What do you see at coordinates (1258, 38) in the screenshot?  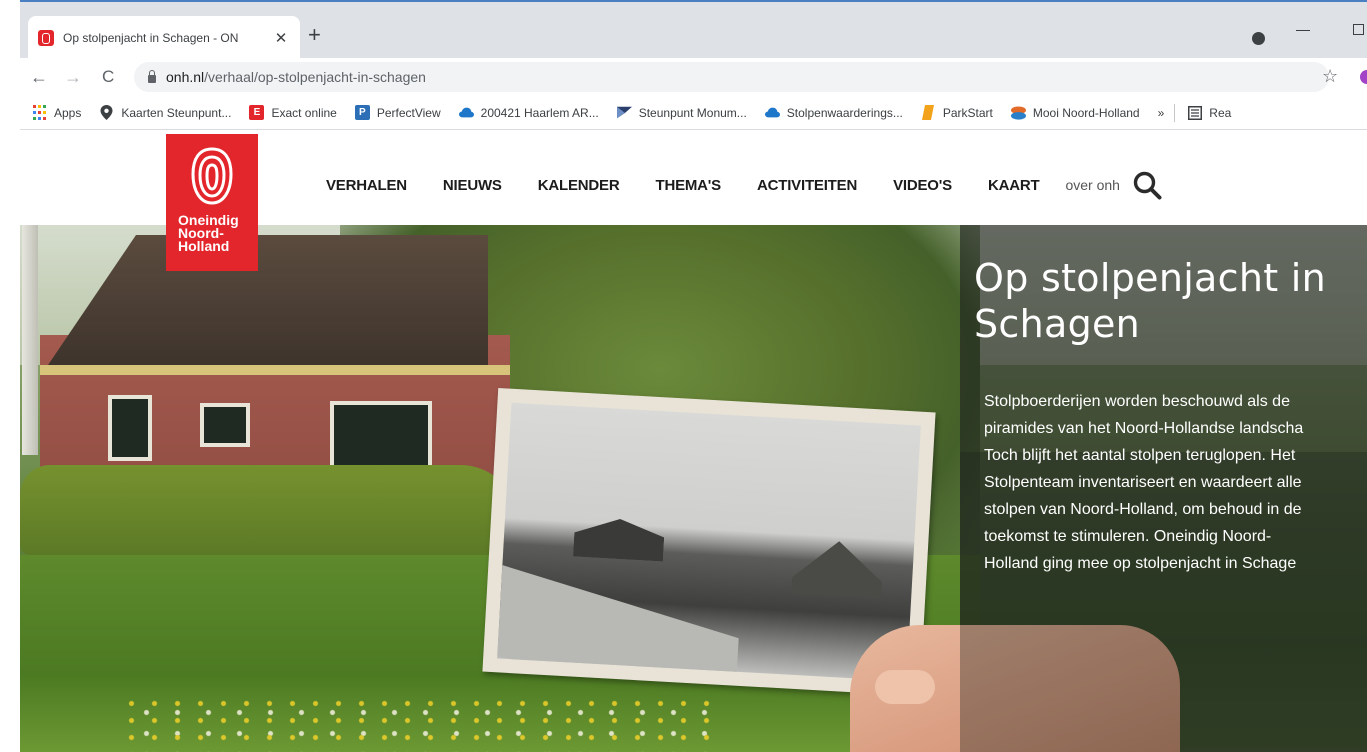 I see `profile-icon` at bounding box center [1258, 38].